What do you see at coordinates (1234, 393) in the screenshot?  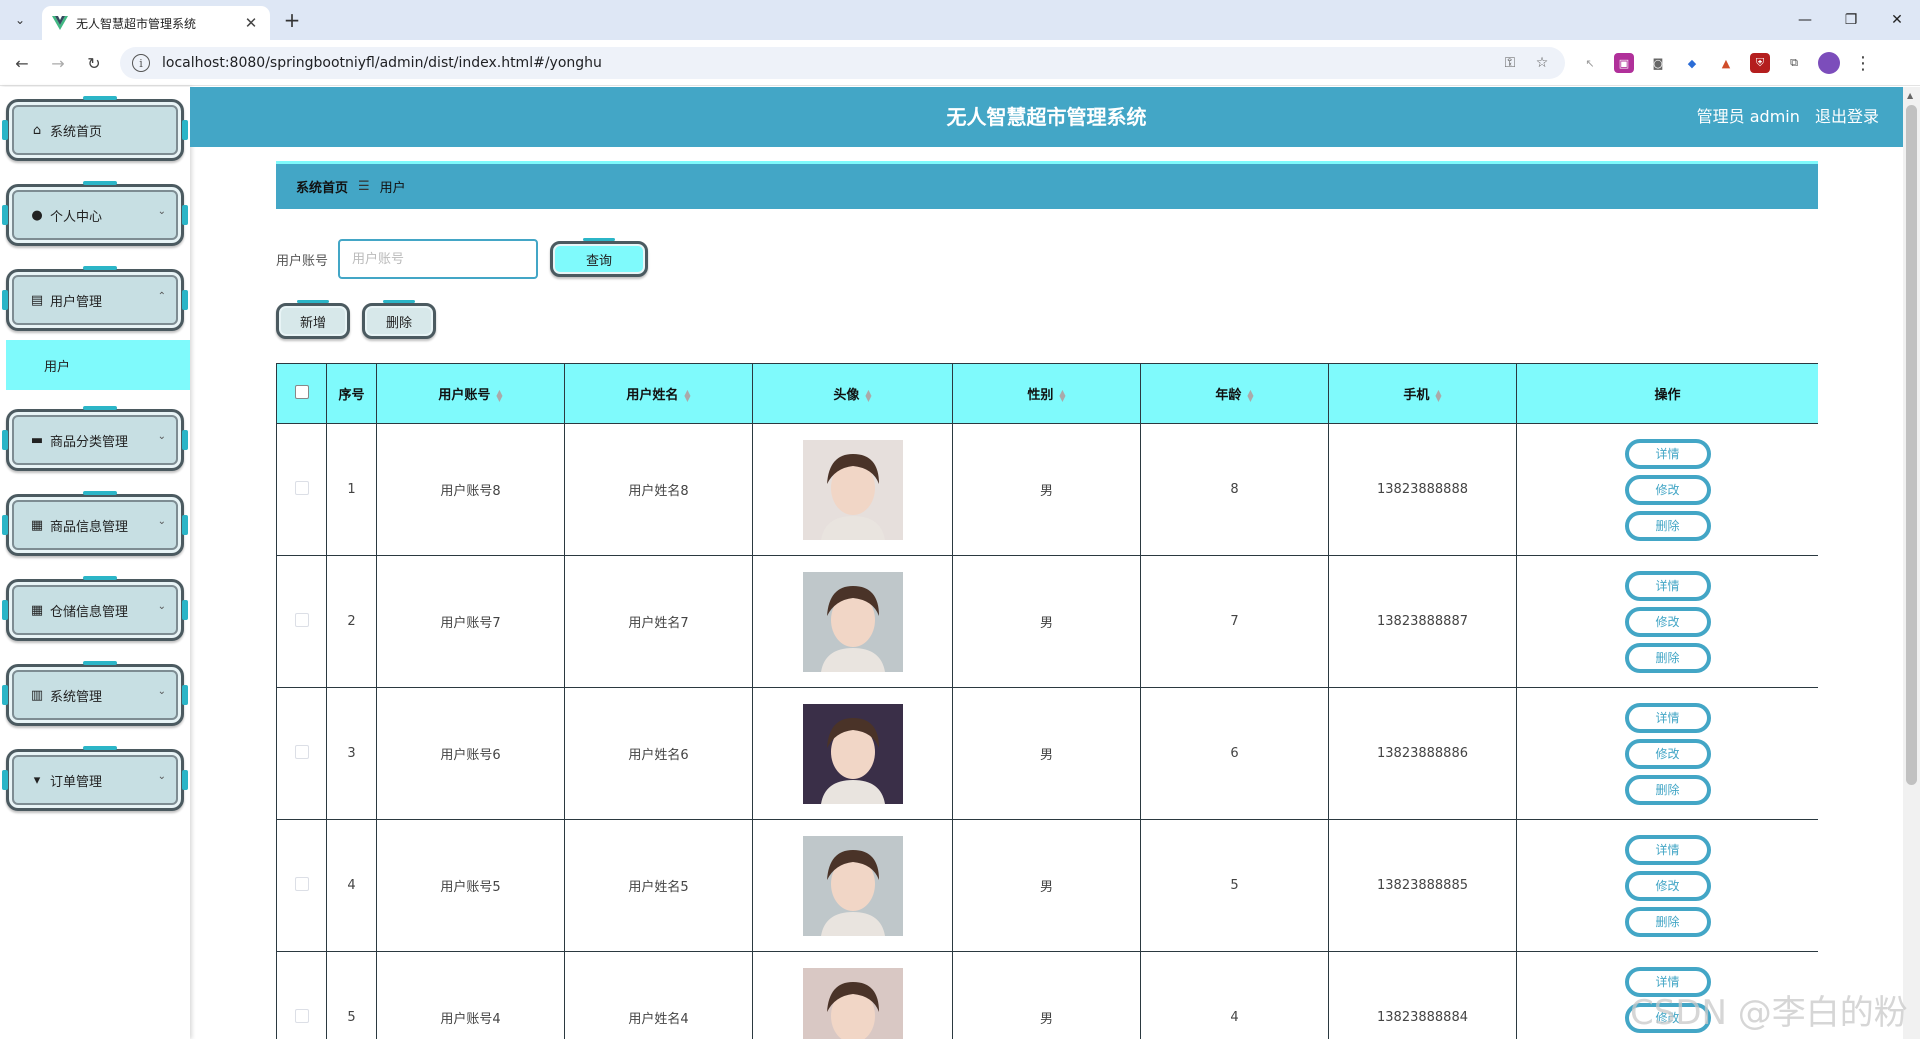 I see `header-age: 年龄 ▲ ▼` at bounding box center [1234, 393].